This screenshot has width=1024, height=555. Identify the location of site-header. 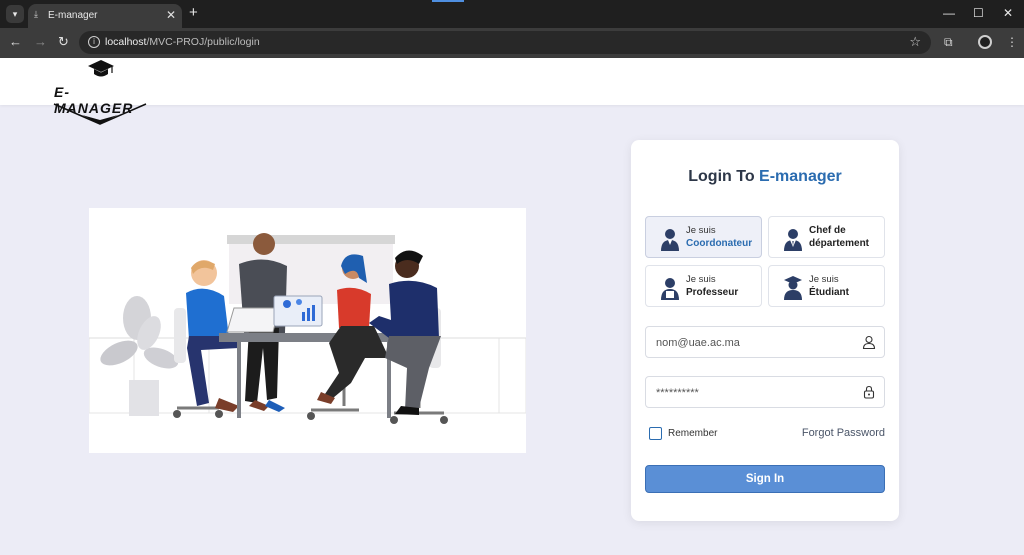
(512, 81).